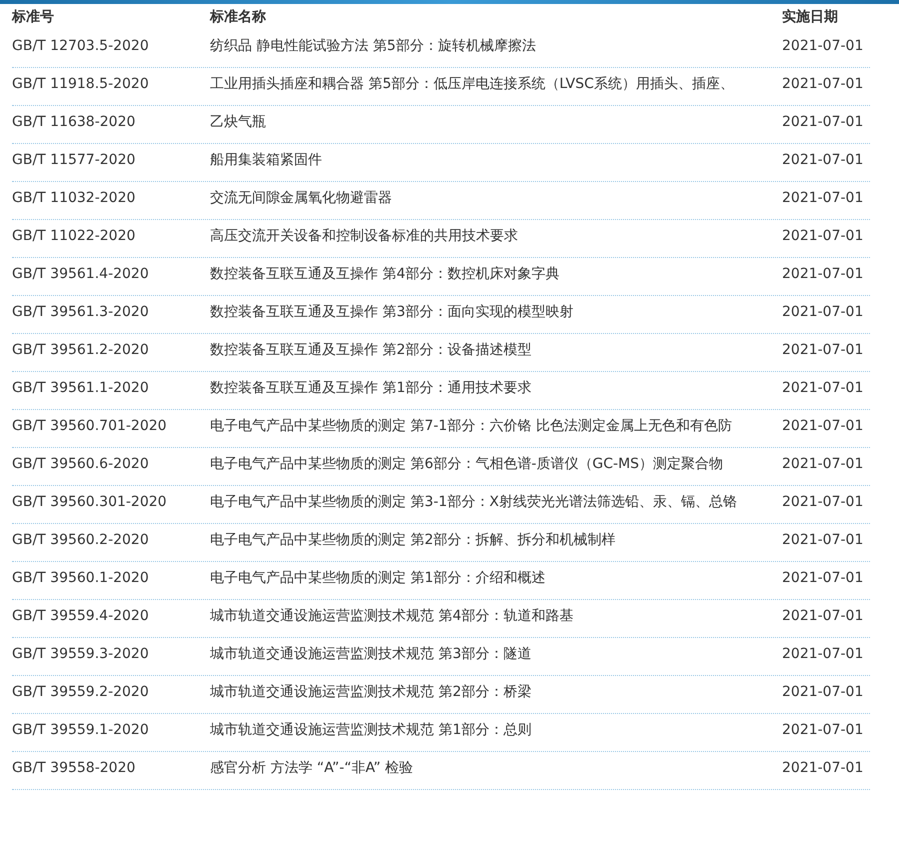  Describe the element at coordinates (90, 502) in the screenshot. I see `table-cell-text: GB/T 39560.301-2020` at that location.